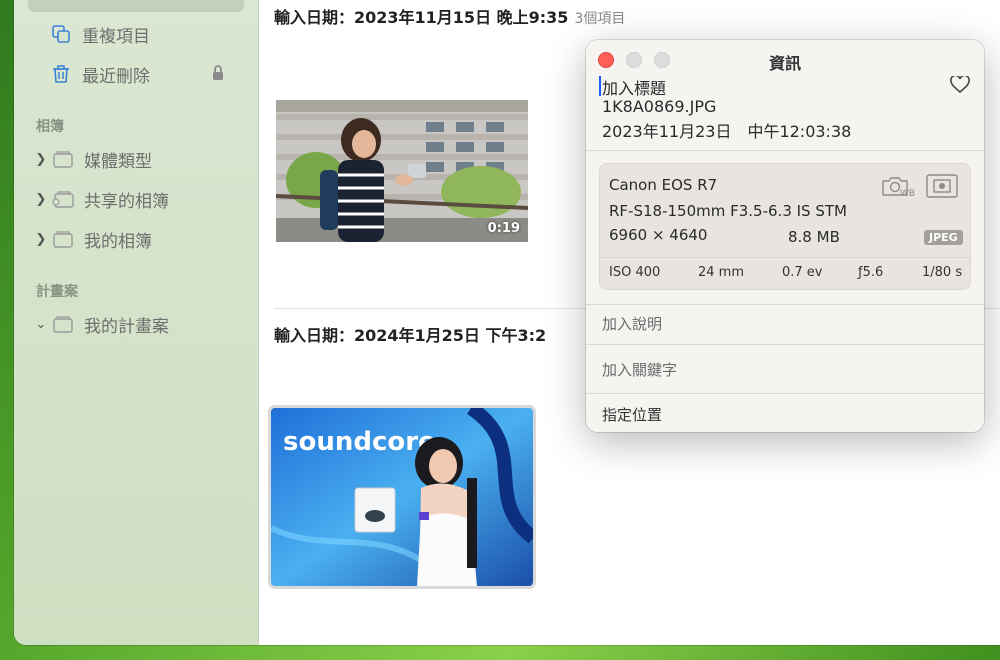 The height and width of the screenshot is (660, 1000). Describe the element at coordinates (663, 185) in the screenshot. I see `camera-model: Canon EOS R7` at that location.